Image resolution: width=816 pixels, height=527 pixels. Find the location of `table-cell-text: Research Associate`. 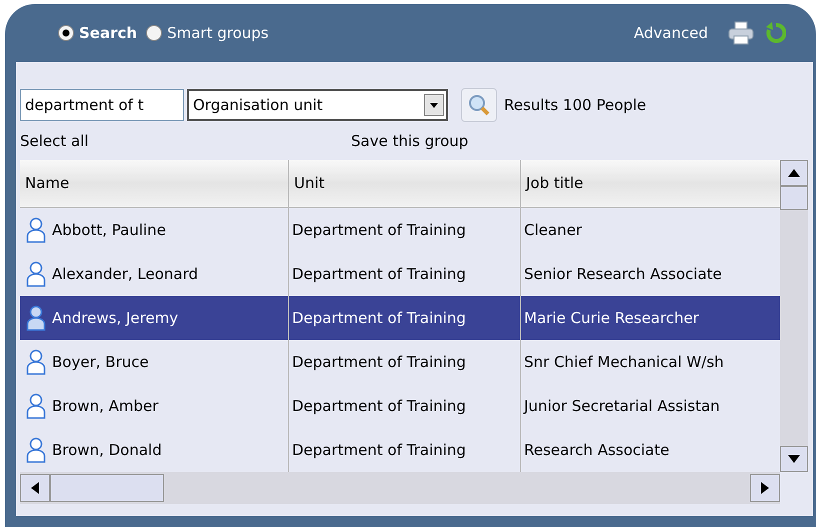

table-cell-text: Research Associate is located at coordinates (596, 450).